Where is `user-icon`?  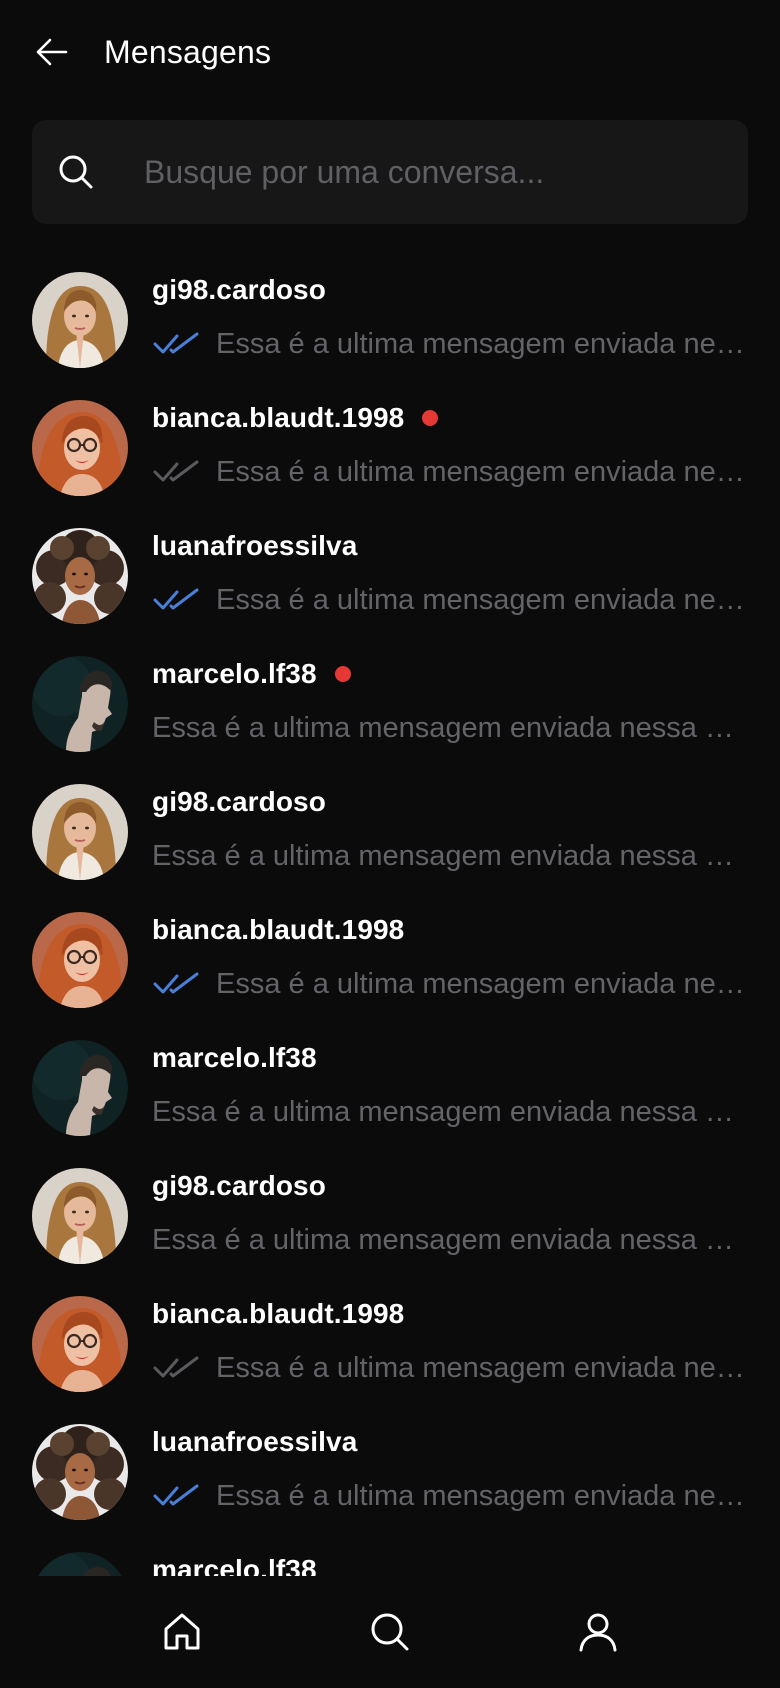 user-icon is located at coordinates (598, 1632).